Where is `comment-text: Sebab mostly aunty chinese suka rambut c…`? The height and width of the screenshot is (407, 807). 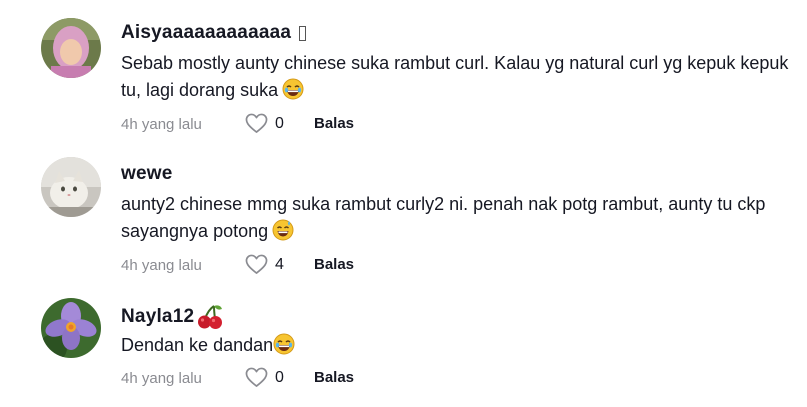 comment-text: Sebab mostly aunty chinese suka rambut c… is located at coordinates (461, 79).